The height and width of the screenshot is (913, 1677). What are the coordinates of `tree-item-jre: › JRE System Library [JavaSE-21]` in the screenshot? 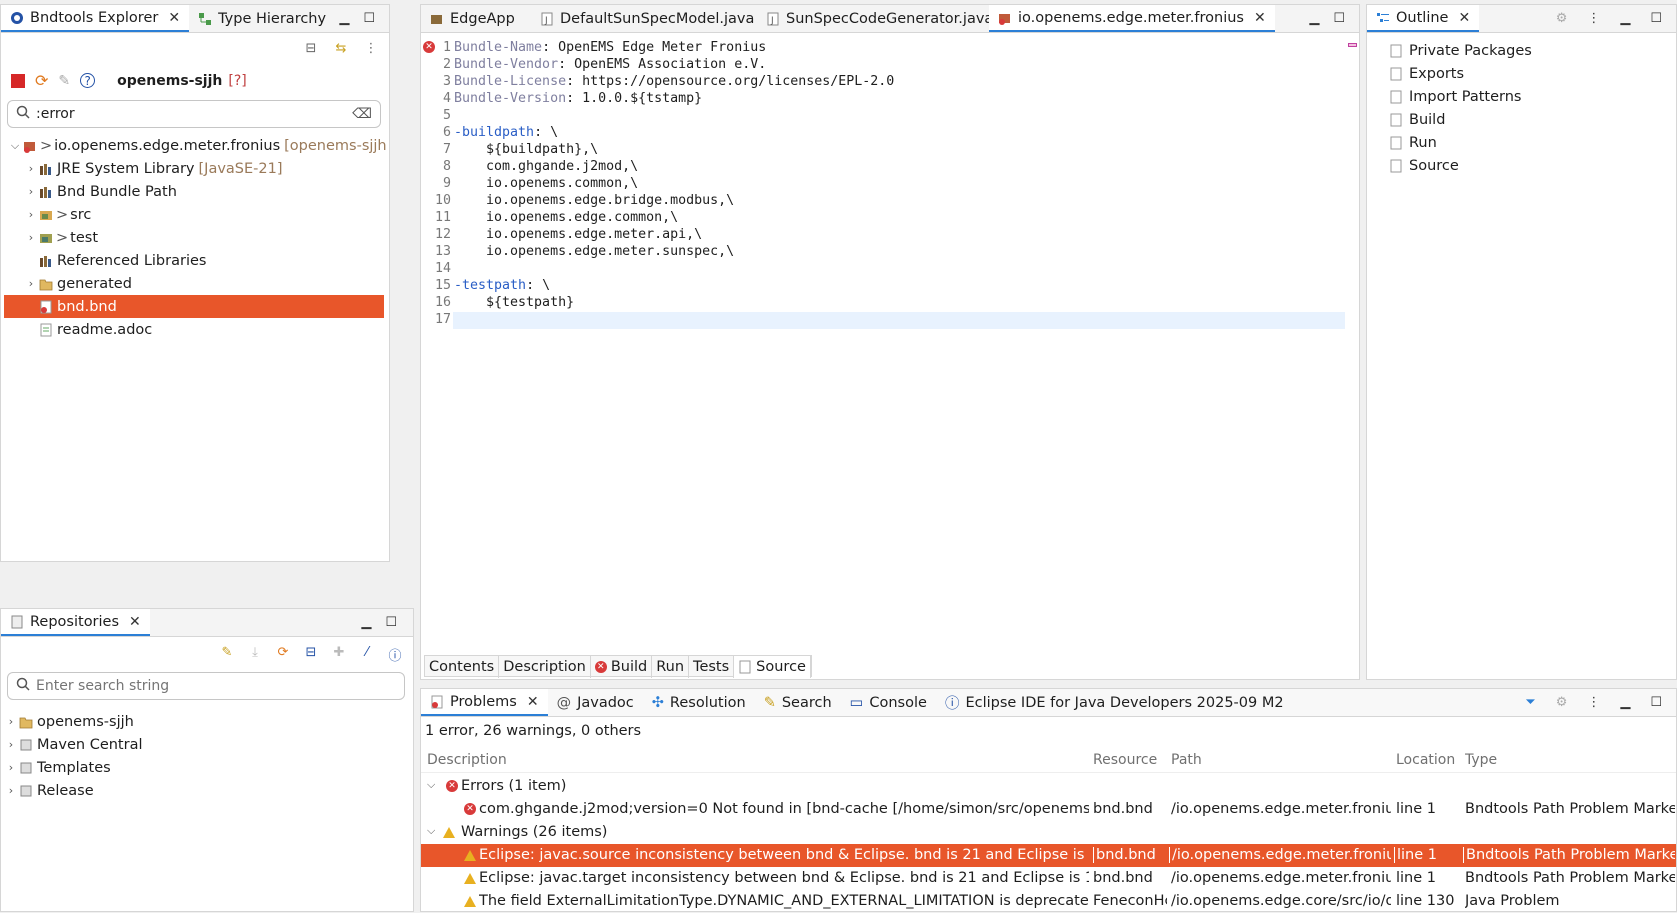 It's located at (195, 168).